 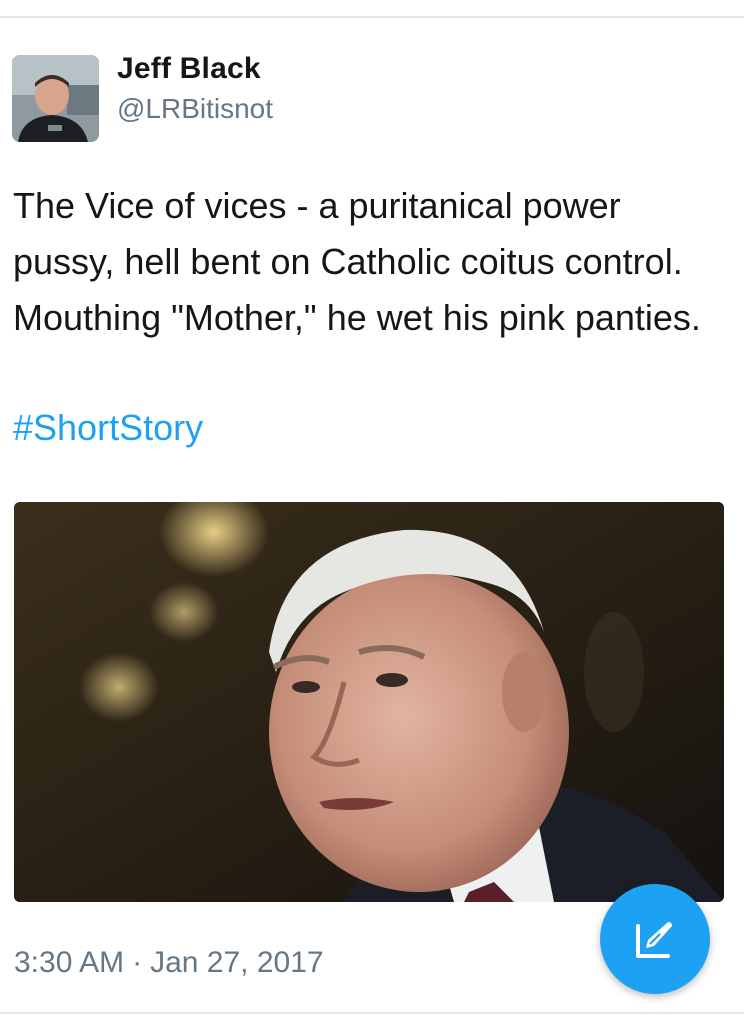 I want to click on tweet-timestamp: 3:30 AM · Jan 27, 2017, so click(x=169, y=963).